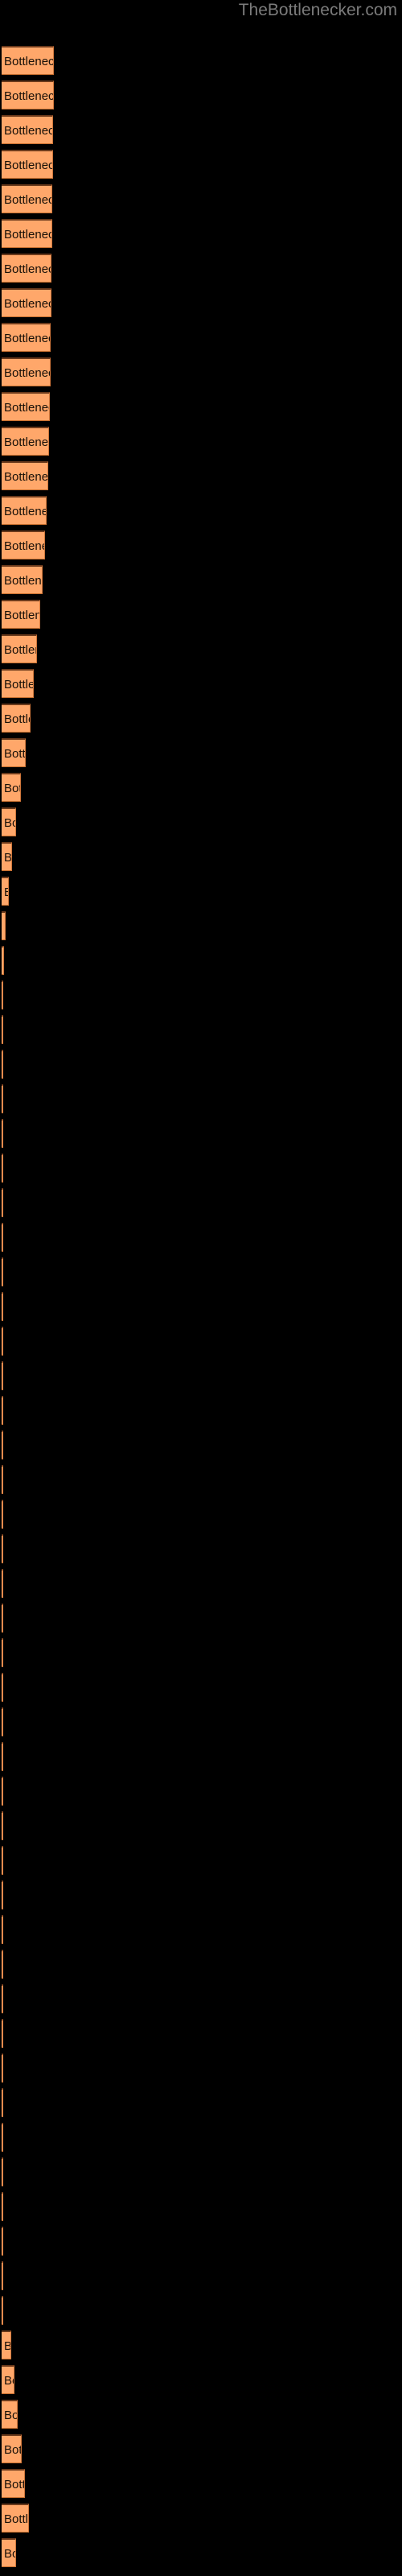 The width and height of the screenshot is (402, 2576). I want to click on bar-73: Bottleneck result, so click(9, 2552).